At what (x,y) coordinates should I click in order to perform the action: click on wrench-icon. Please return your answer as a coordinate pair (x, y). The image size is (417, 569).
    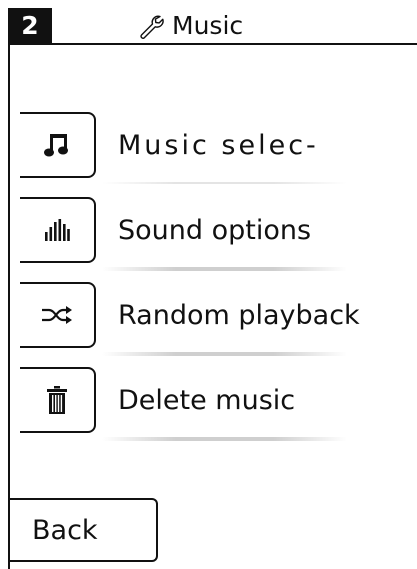
    Looking at the image, I should click on (152, 27).